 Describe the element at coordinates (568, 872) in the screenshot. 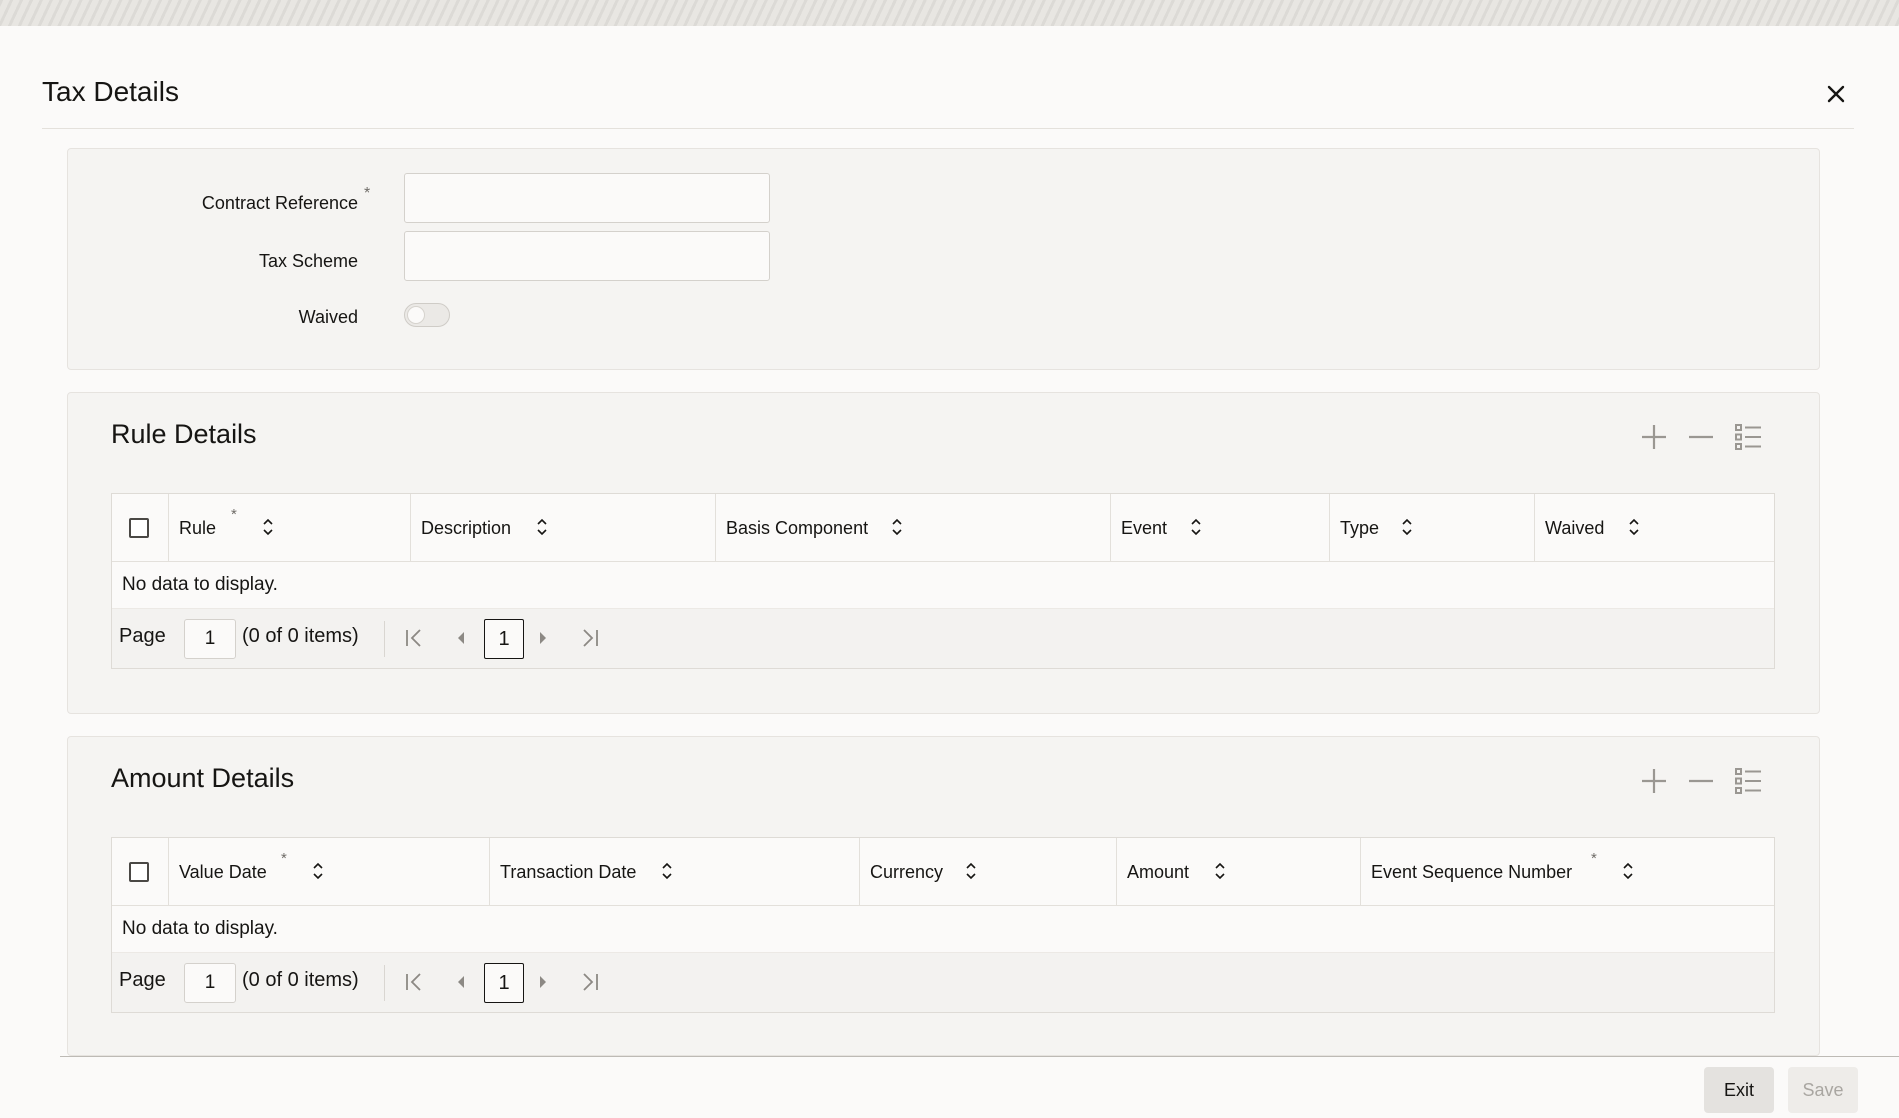

I see `column-label: Transaction Date` at that location.